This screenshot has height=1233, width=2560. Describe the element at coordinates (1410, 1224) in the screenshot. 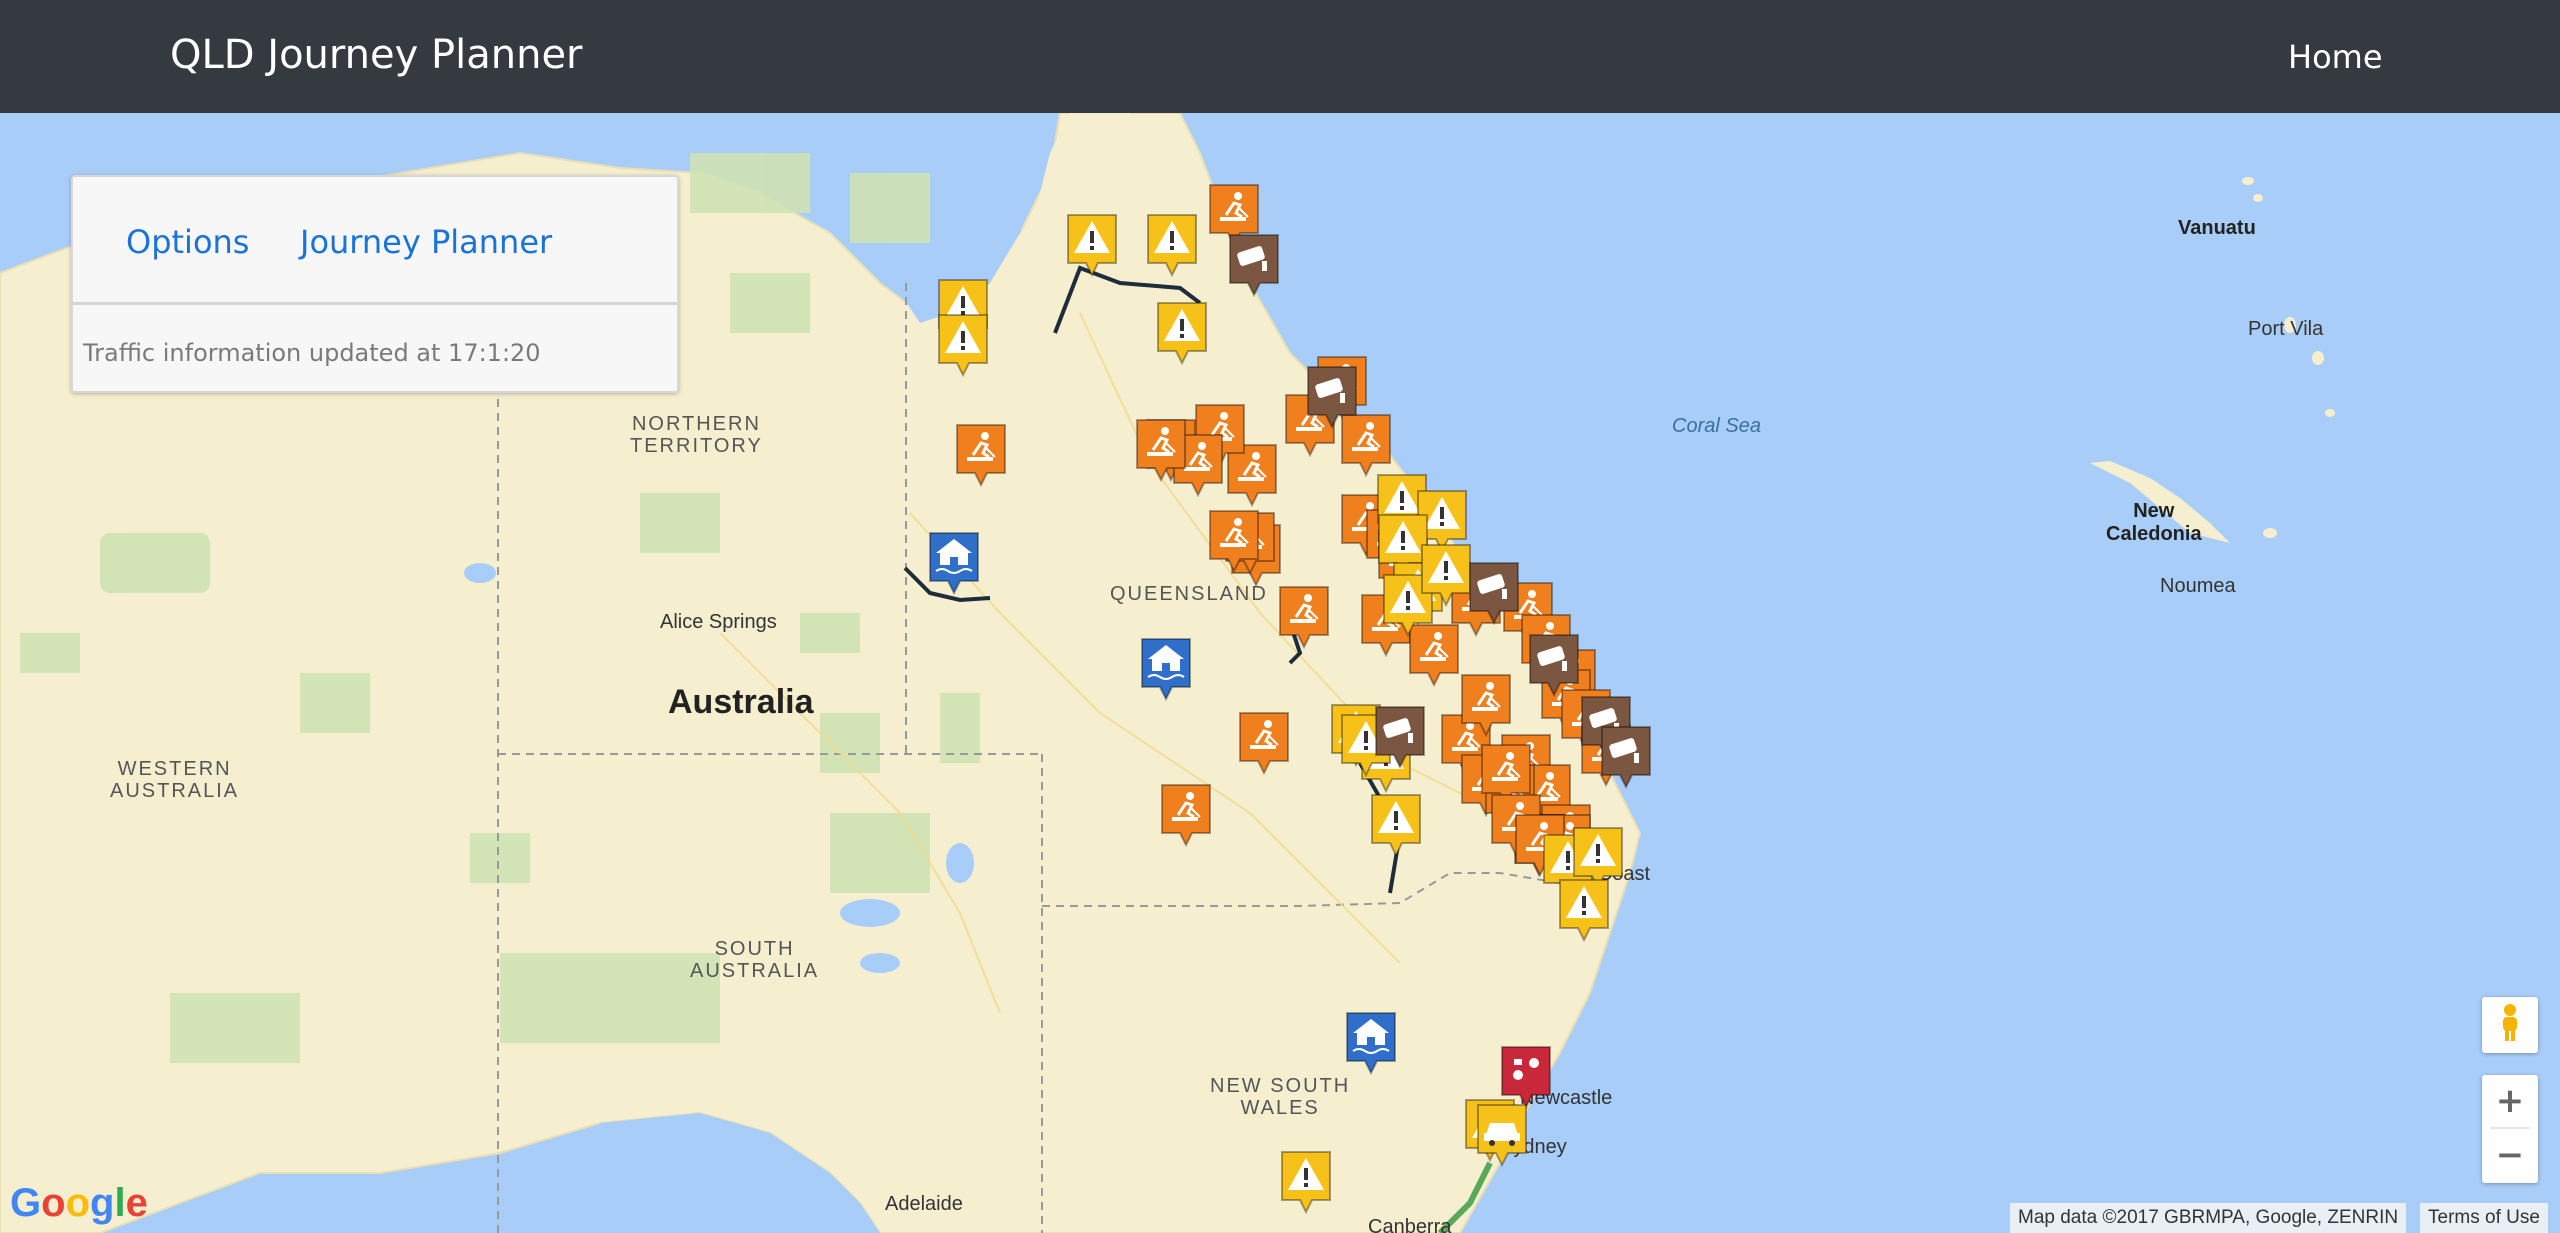

I see `label-canberra: Canberra` at that location.